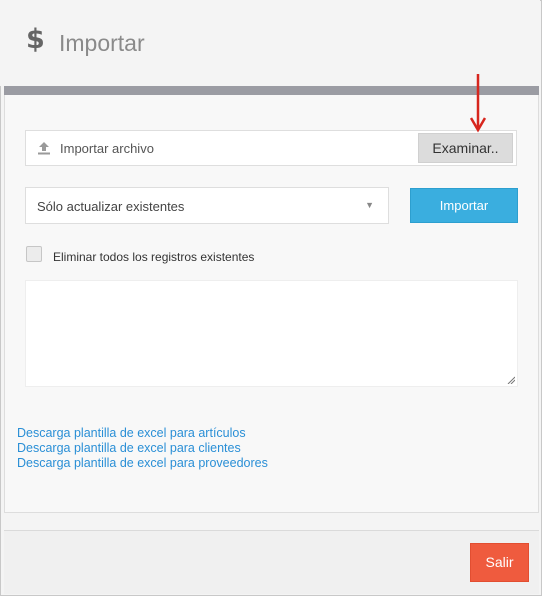 The height and width of the screenshot is (596, 542). I want to click on import-mode-value: Sólo actualizar existentes, so click(111, 206).